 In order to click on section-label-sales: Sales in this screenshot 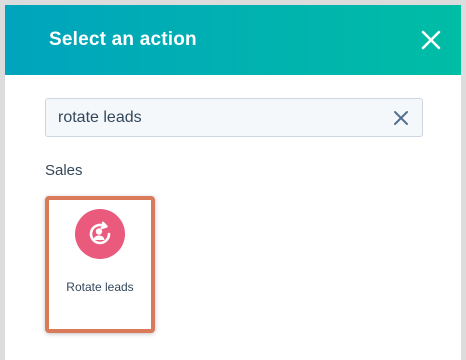, I will do `click(64, 170)`.